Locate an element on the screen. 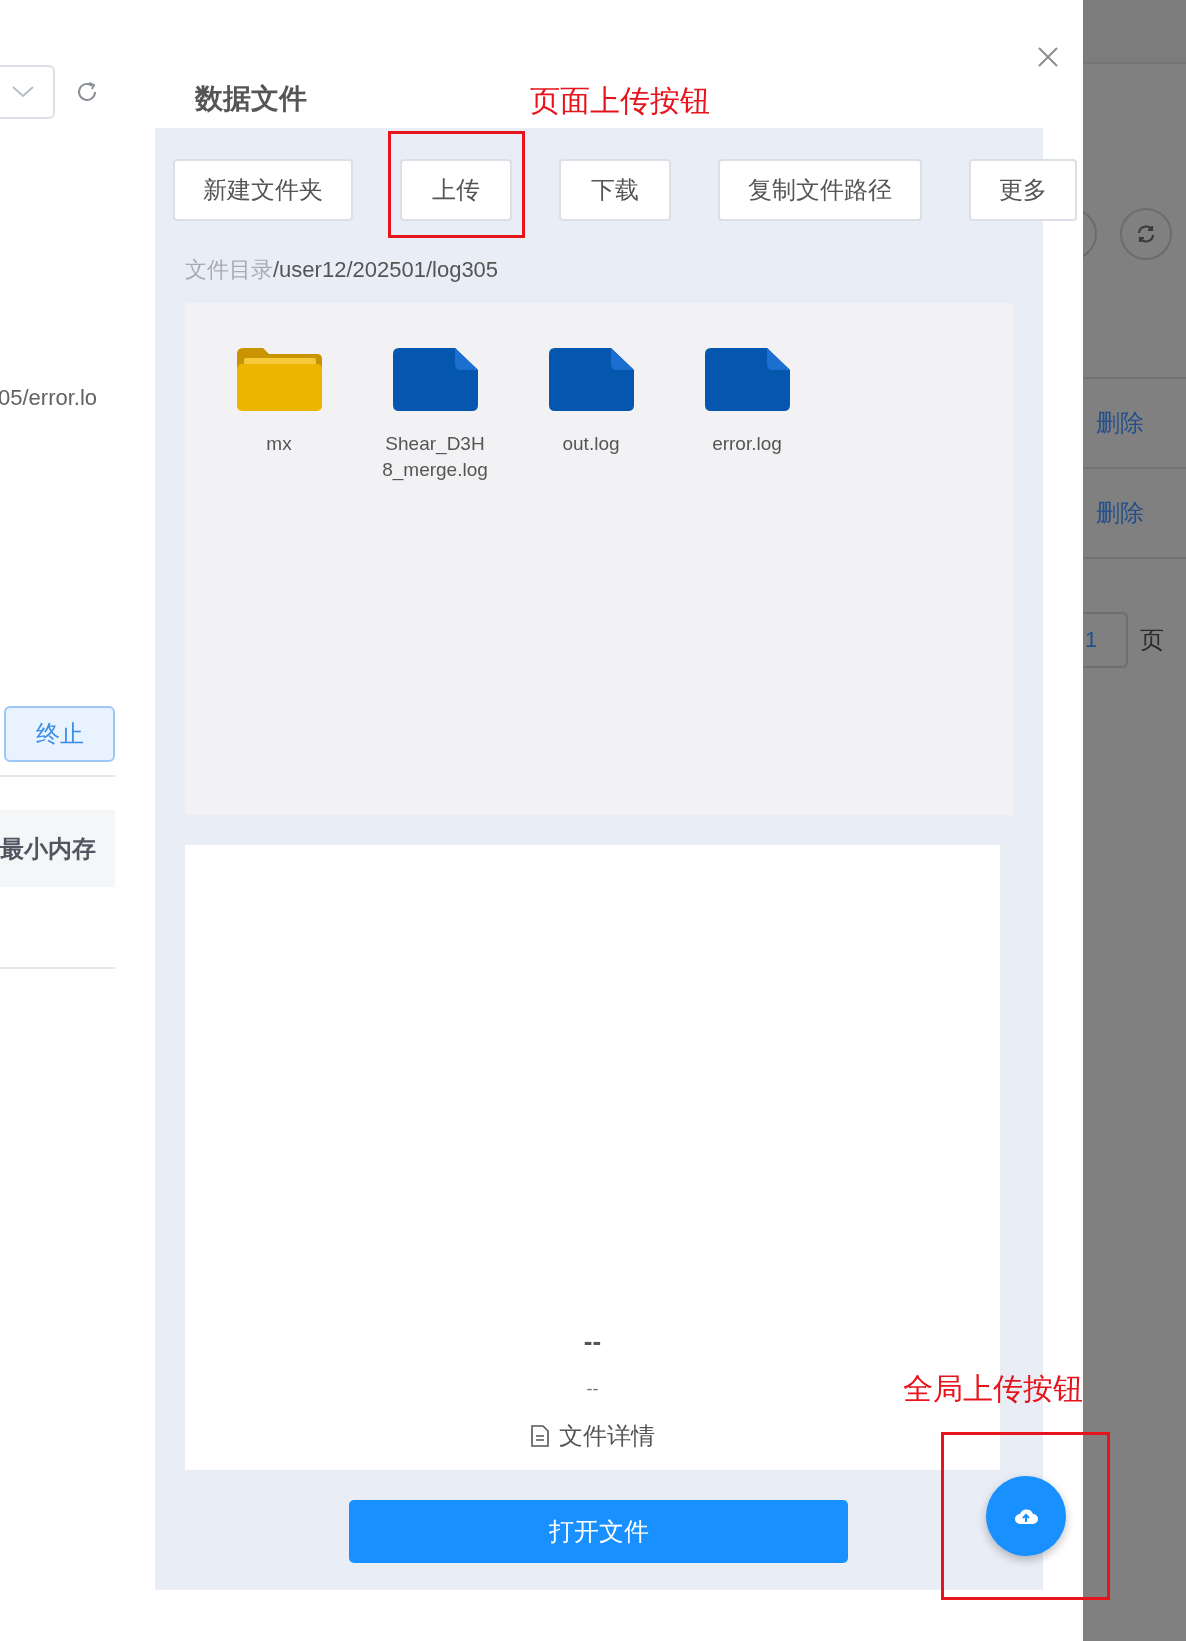  chevron-down-icon is located at coordinates (23, 92).